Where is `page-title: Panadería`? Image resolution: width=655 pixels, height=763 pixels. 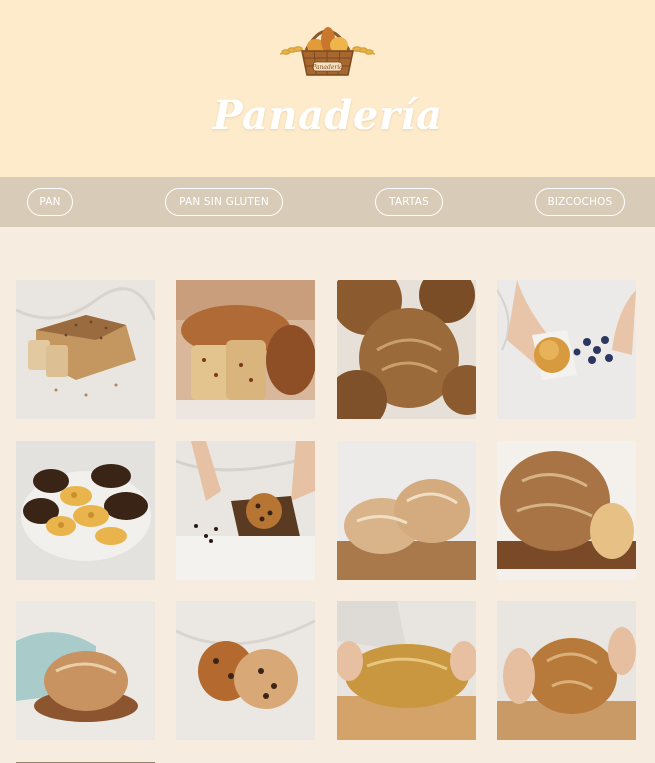 page-title: Panadería is located at coordinates (327, 115).